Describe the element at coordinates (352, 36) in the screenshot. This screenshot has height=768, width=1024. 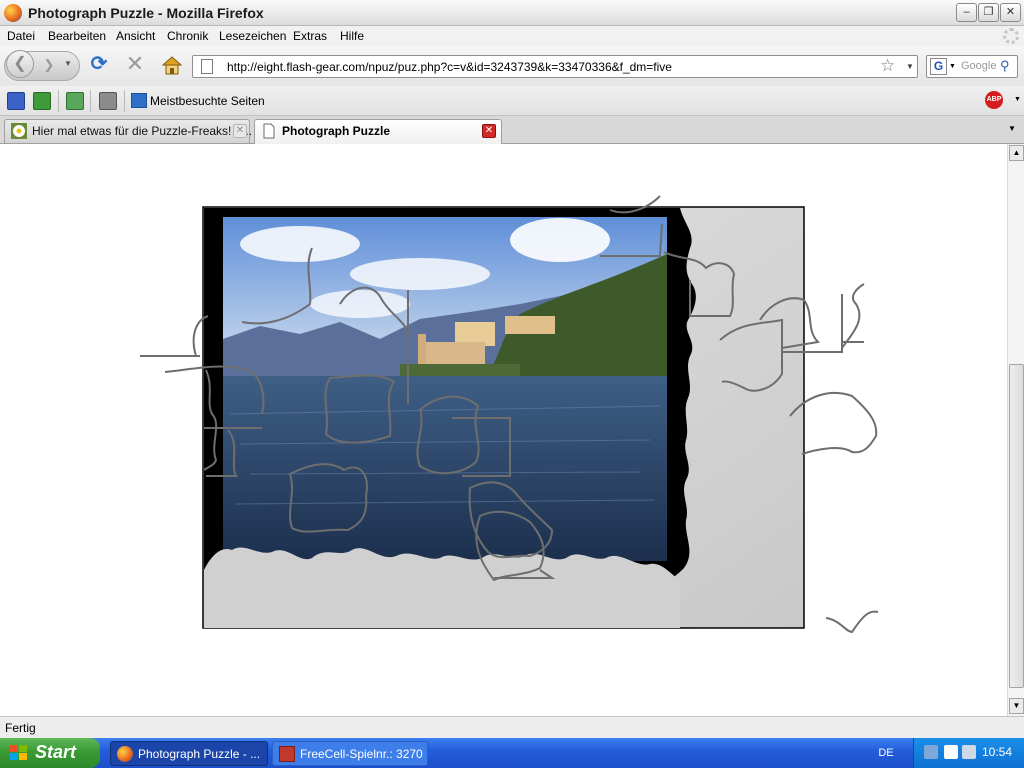
I see `menu-hilfe: Hilfe` at that location.